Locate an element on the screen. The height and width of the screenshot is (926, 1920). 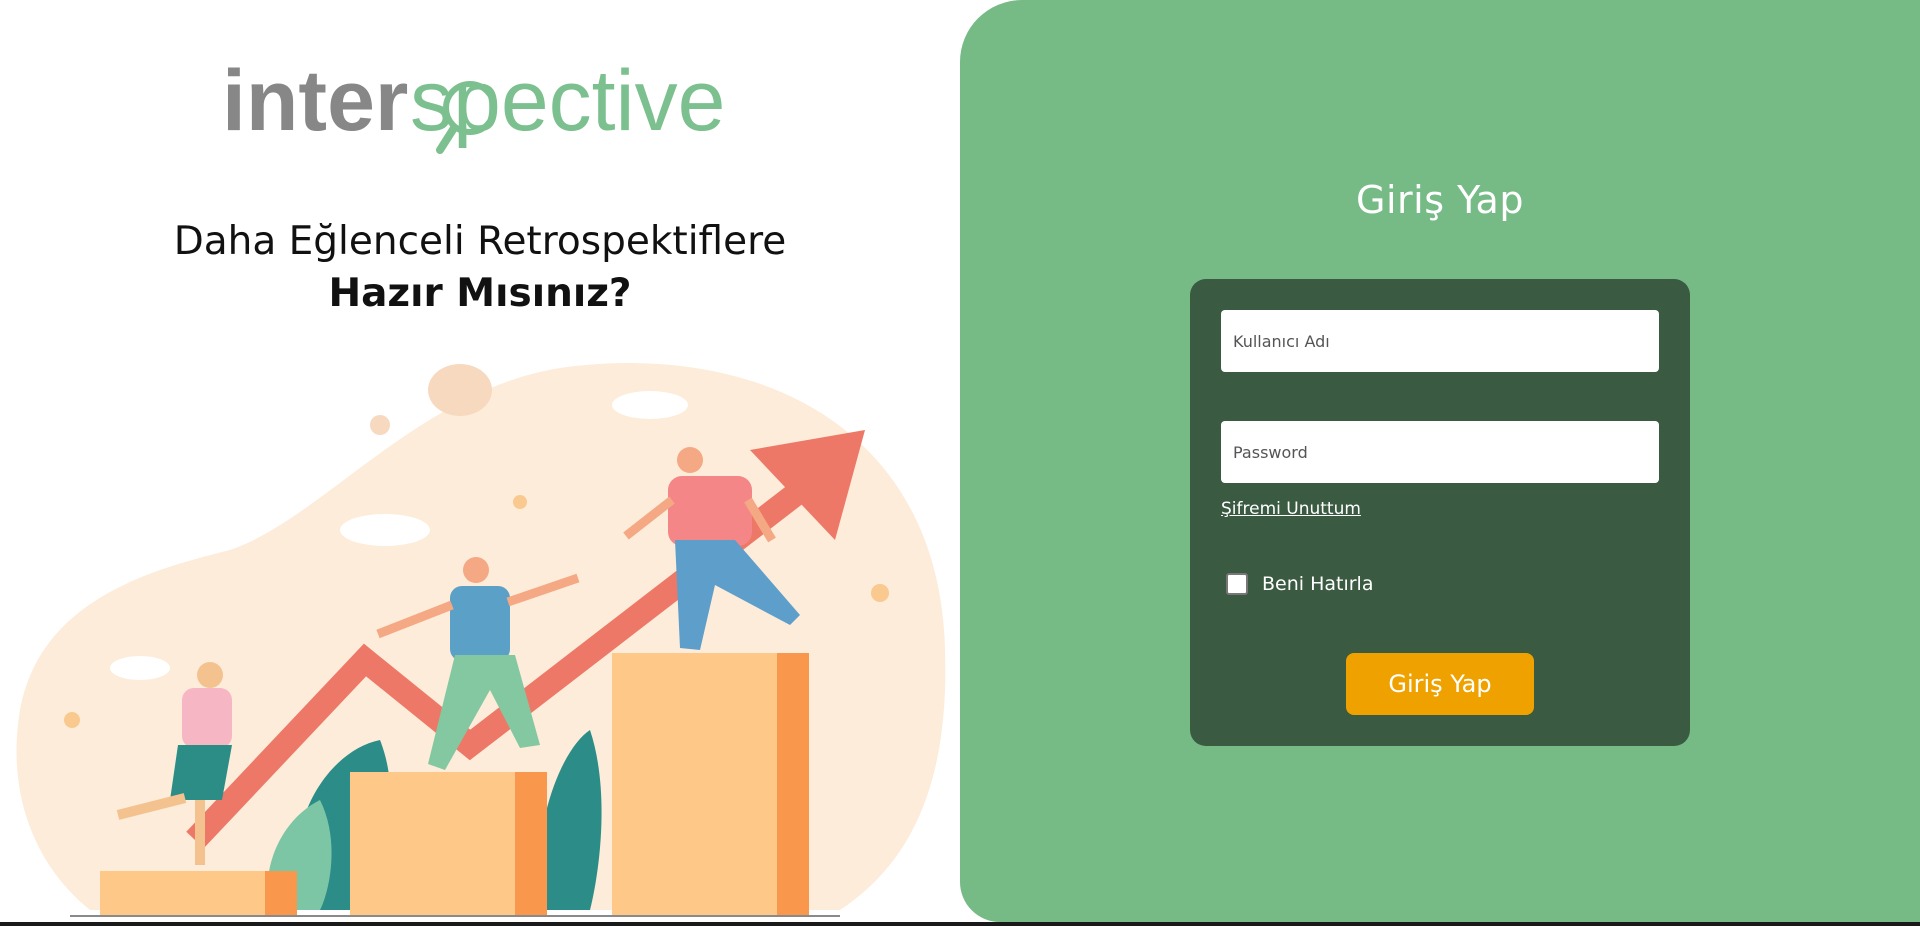
person-skirt is located at coordinates (201, 772).